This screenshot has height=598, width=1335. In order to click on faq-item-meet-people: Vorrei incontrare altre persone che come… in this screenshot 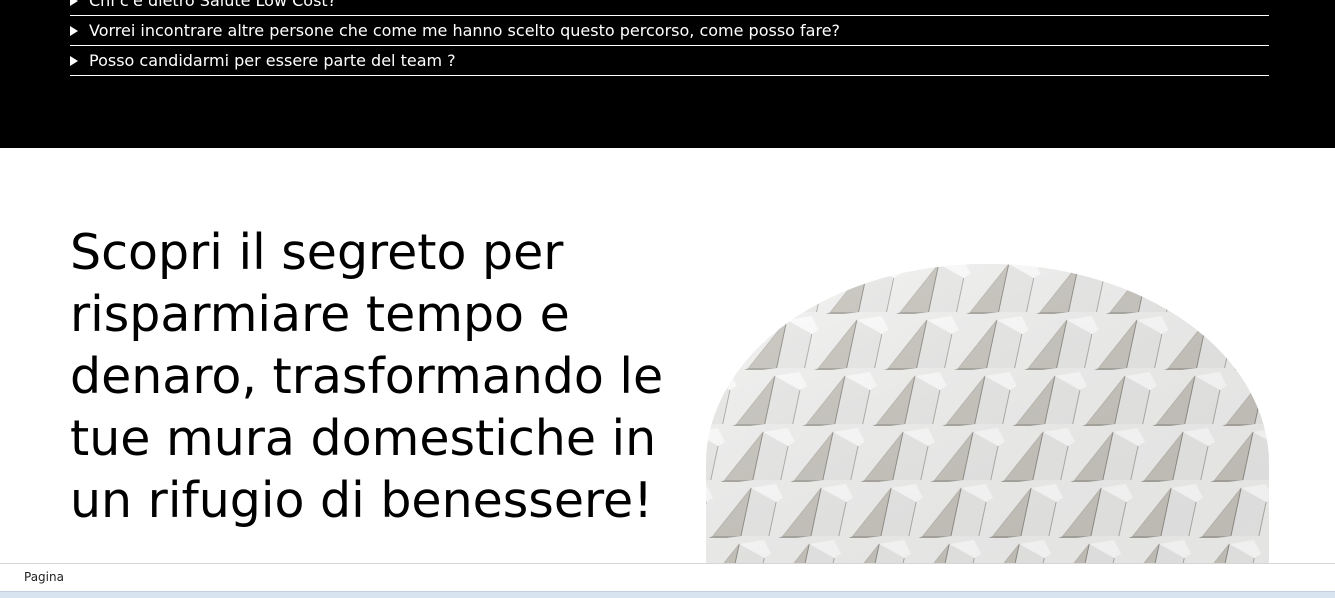, I will do `click(669, 31)`.